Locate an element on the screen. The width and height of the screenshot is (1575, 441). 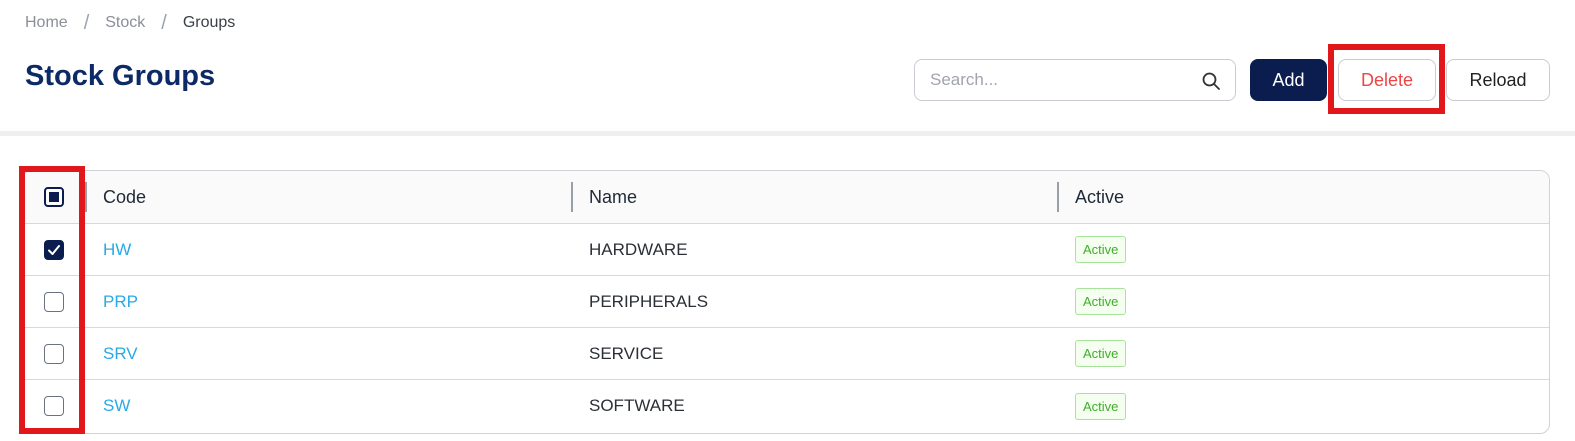
select-all-checkbox is located at coordinates (54, 197).